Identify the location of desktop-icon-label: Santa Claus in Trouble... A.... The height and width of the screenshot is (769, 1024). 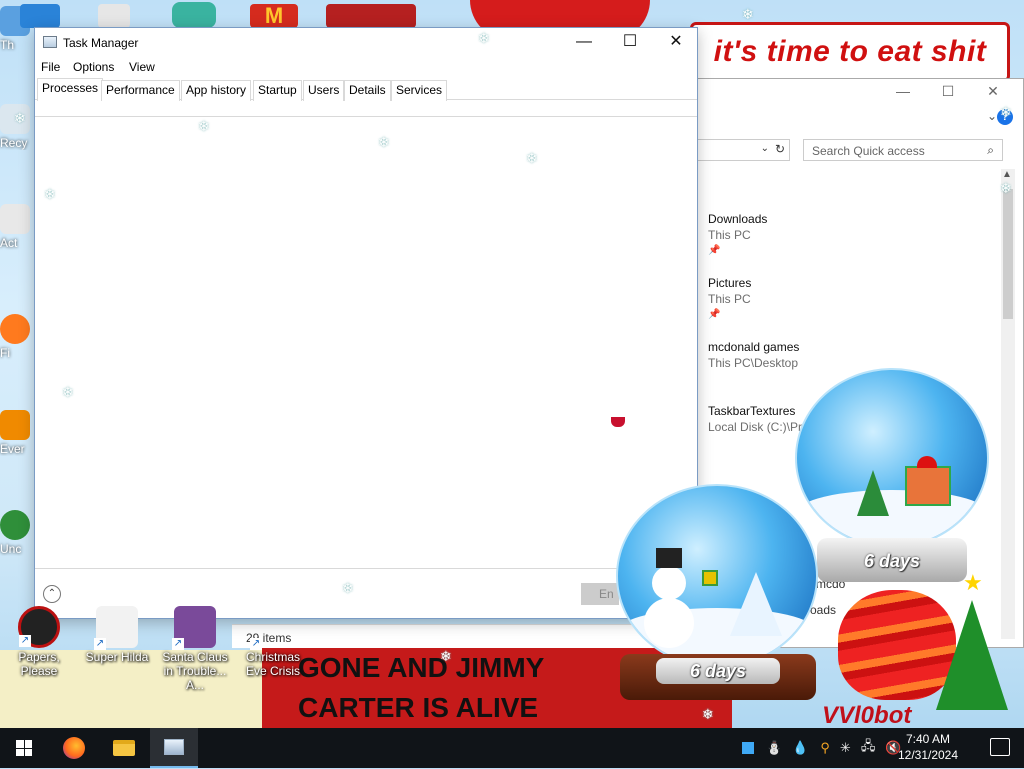
(195, 671).